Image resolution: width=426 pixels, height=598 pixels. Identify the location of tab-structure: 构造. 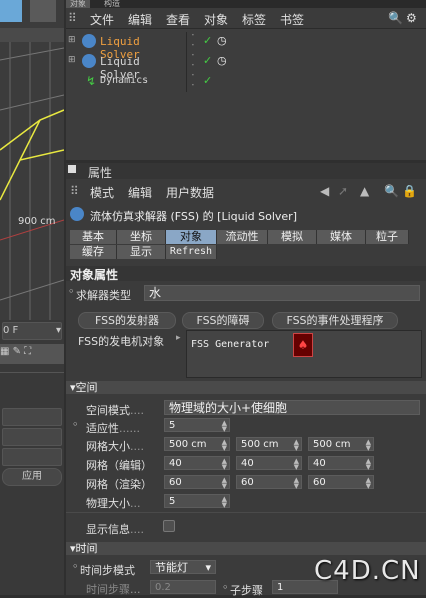
(112, 4).